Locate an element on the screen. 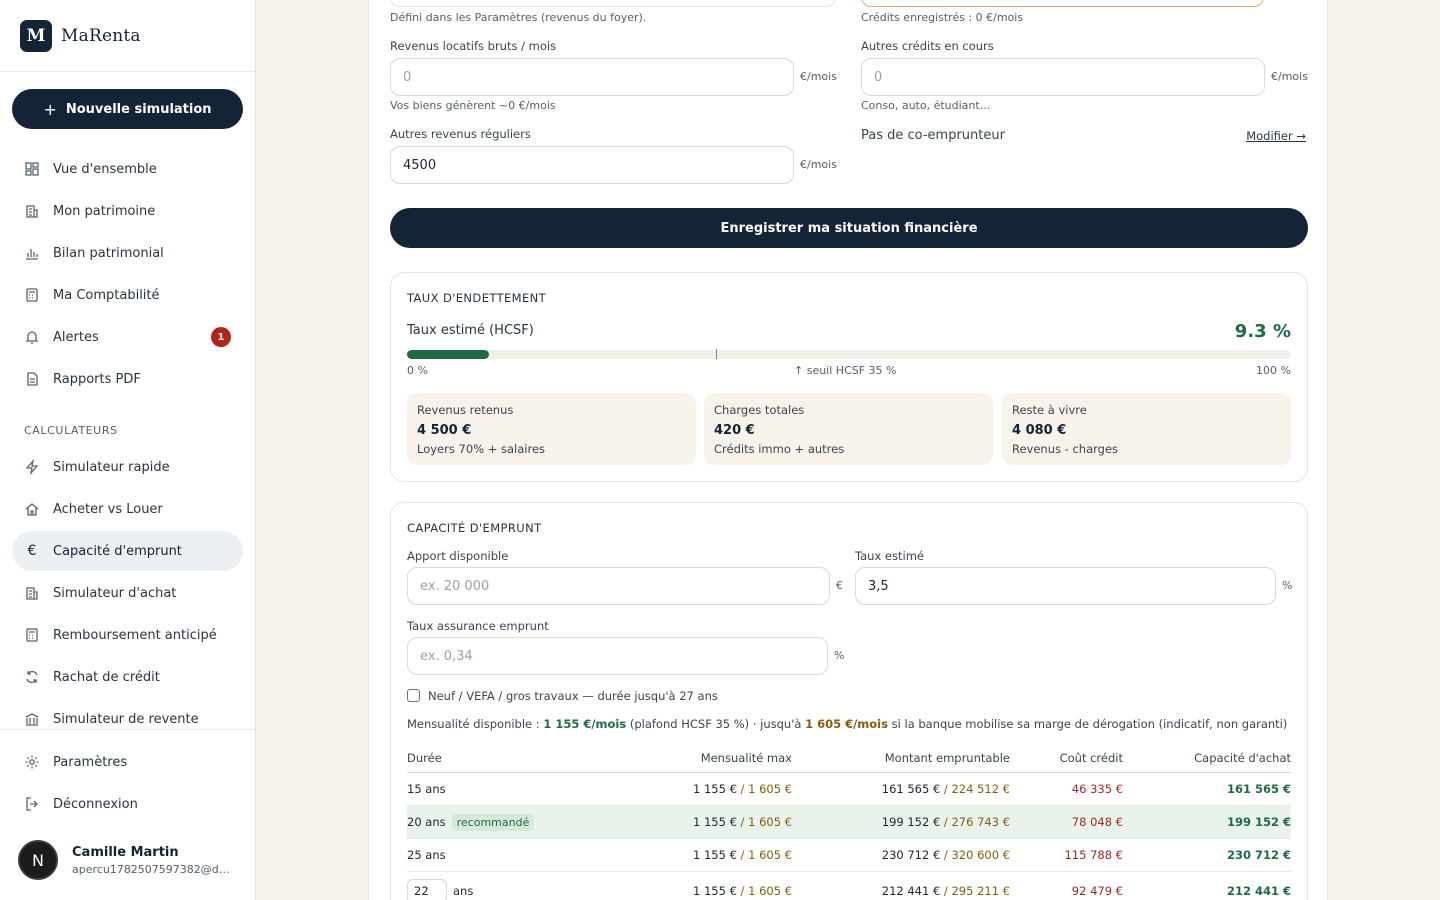 The width and height of the screenshot is (1440, 900). summary-max-monthly: 1 605 €/mois is located at coordinates (846, 724).